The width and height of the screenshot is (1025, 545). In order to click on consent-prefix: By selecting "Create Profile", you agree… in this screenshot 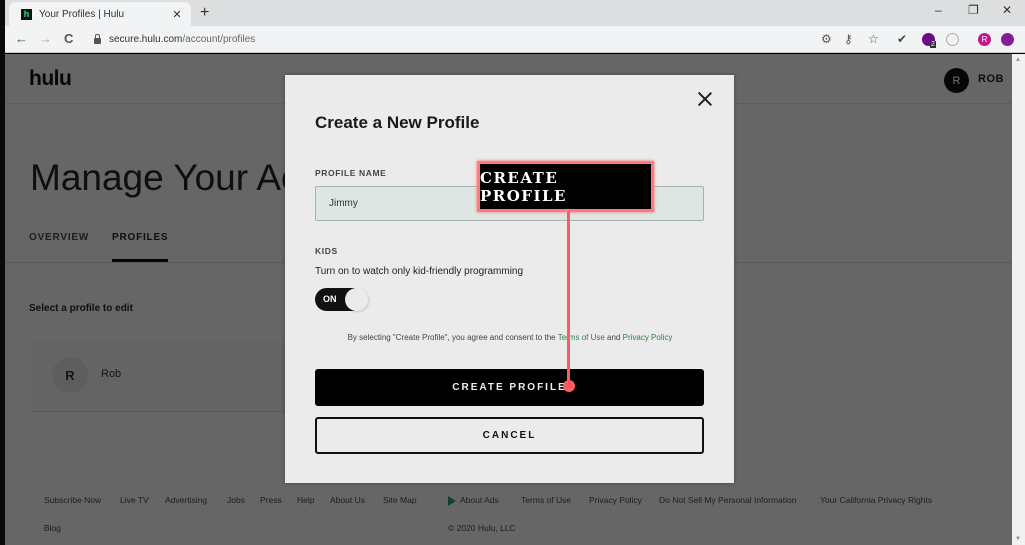, I will do `click(452, 337)`.